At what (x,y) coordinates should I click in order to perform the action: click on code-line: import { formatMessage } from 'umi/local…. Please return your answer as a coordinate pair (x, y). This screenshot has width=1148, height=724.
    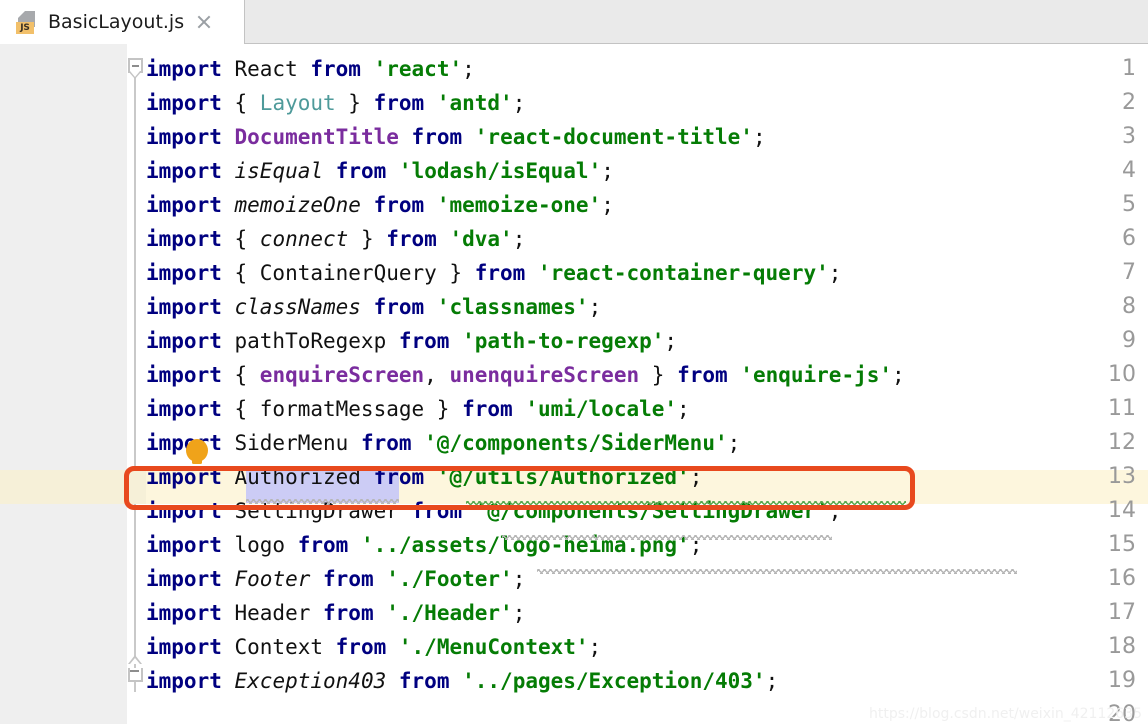
    Looking at the image, I should click on (418, 409).